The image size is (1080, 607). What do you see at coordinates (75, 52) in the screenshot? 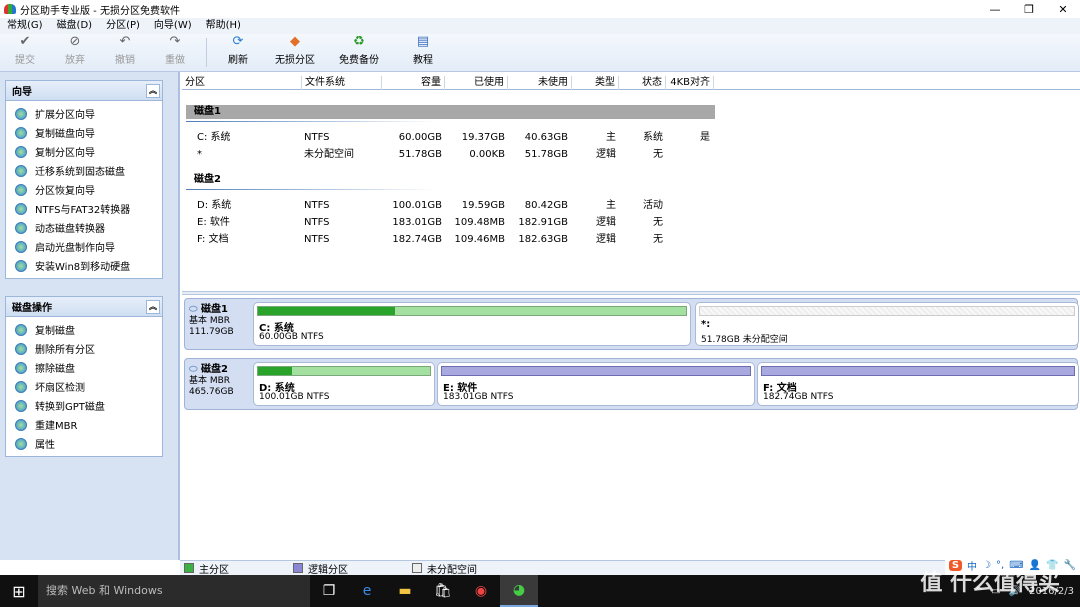
I see `toolbar-button-1: ⊘ 放弃` at bounding box center [75, 52].